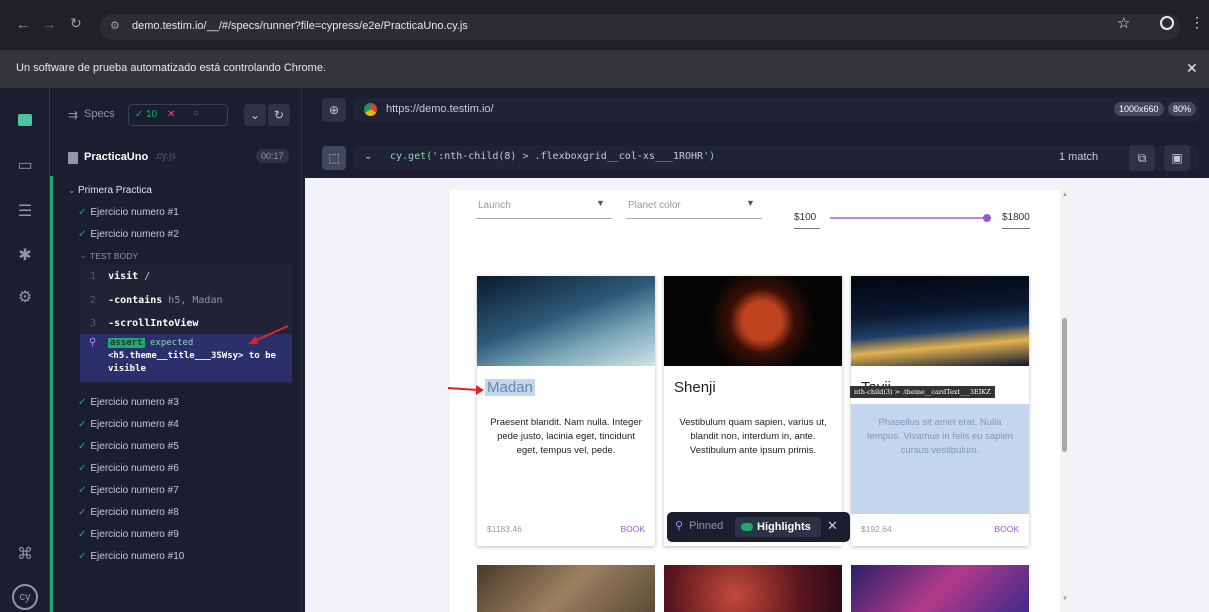  I want to click on pinned-toolbar: ⚲ Pinned Highlights ✕, so click(758, 527).